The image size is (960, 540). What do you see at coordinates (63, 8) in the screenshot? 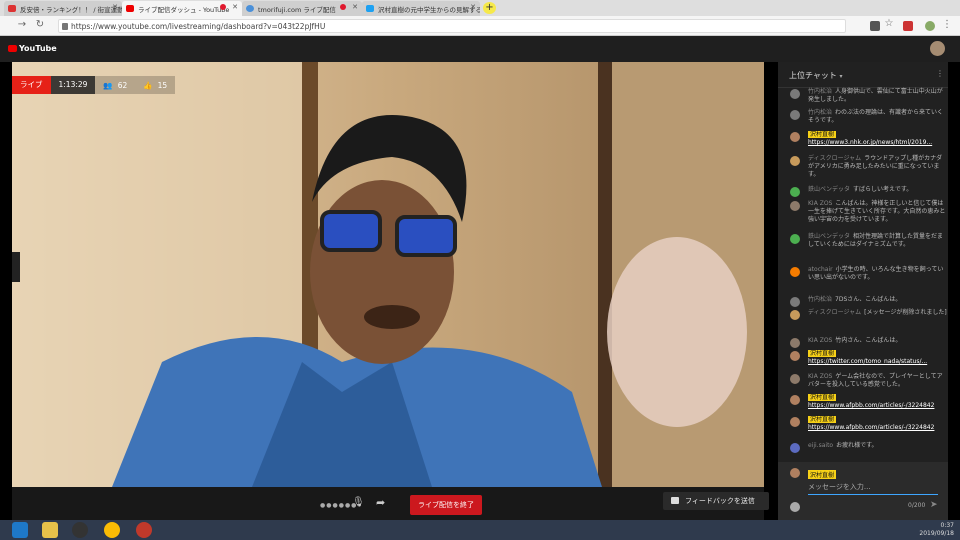
I see `browser-tab-1: 反安倍・ランキング！！ / 街宣運動をヒ ✕` at bounding box center [63, 8].